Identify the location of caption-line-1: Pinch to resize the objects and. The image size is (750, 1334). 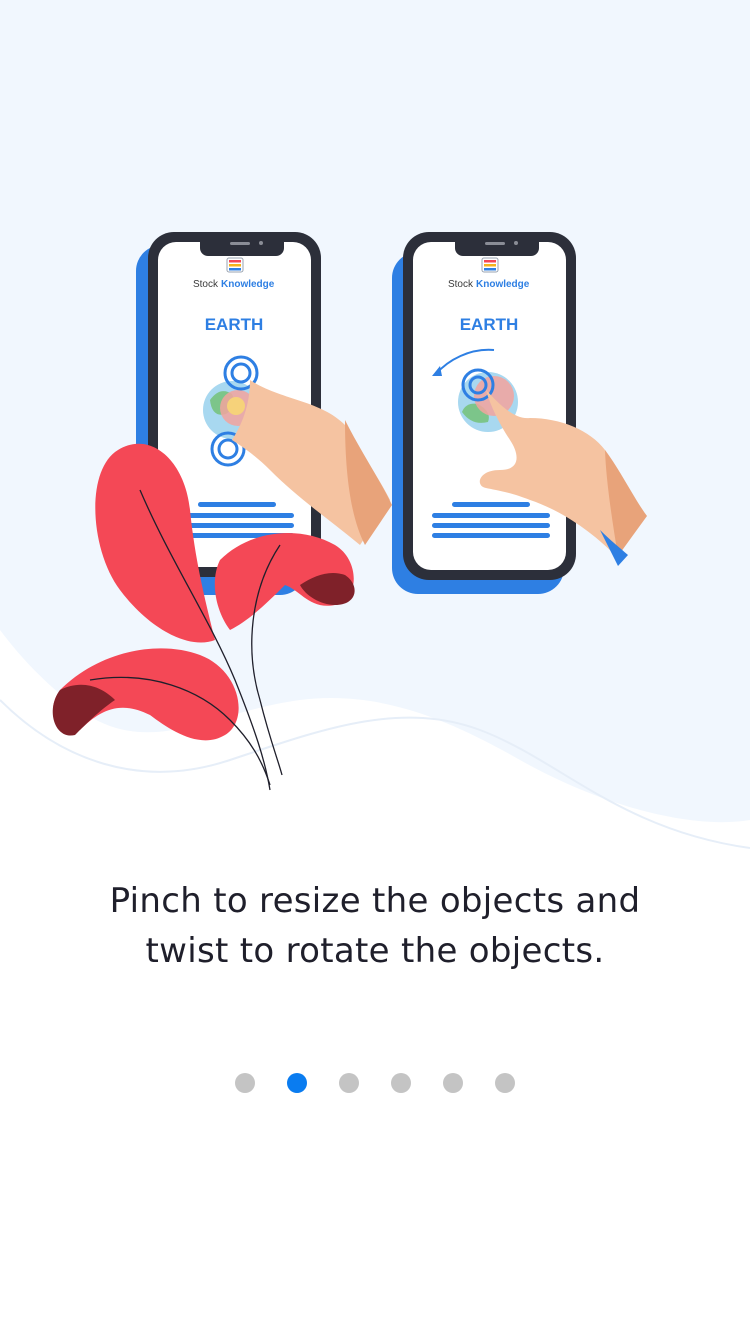
(375, 901).